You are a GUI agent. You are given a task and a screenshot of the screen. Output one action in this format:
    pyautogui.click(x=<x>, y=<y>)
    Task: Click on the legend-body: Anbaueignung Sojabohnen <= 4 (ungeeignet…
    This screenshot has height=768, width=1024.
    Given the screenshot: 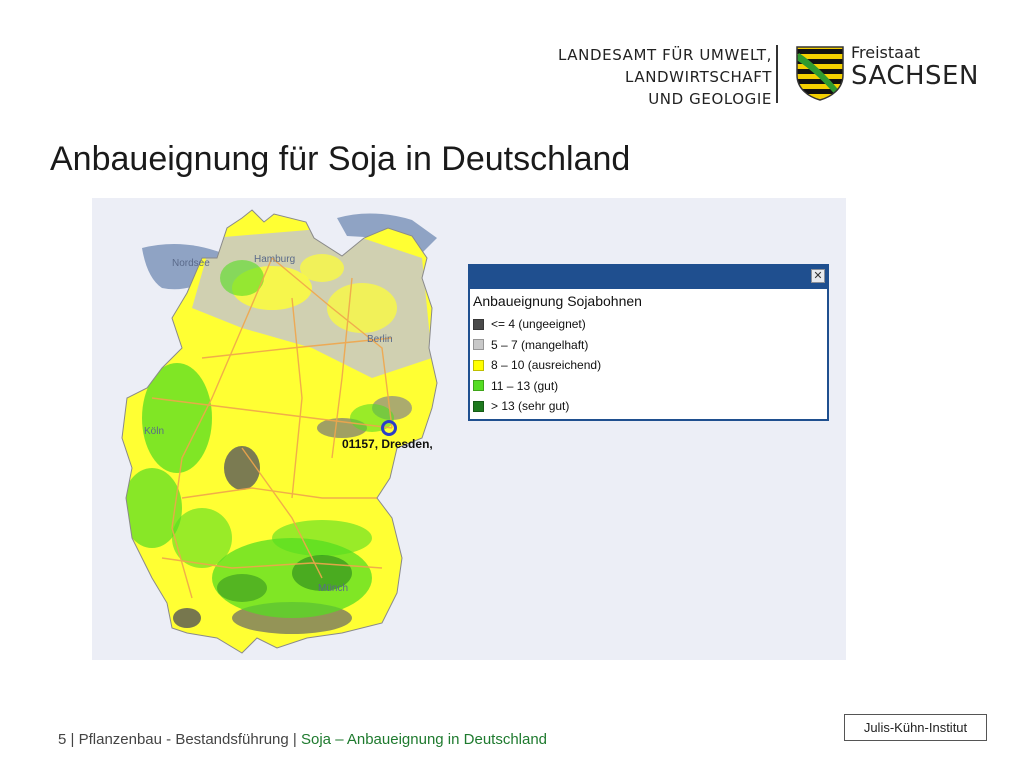 What is the action you would take?
    pyautogui.click(x=648, y=354)
    